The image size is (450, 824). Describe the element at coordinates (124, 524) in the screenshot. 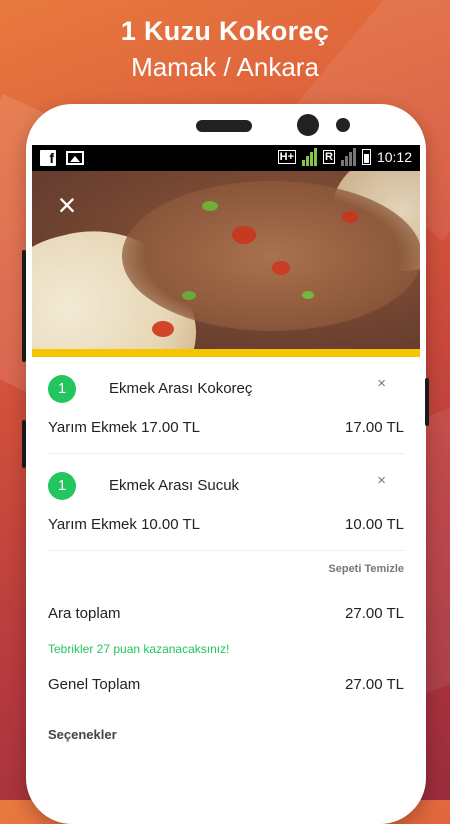

I see `item-option: Yarım Ekmek 10.00 TL` at that location.